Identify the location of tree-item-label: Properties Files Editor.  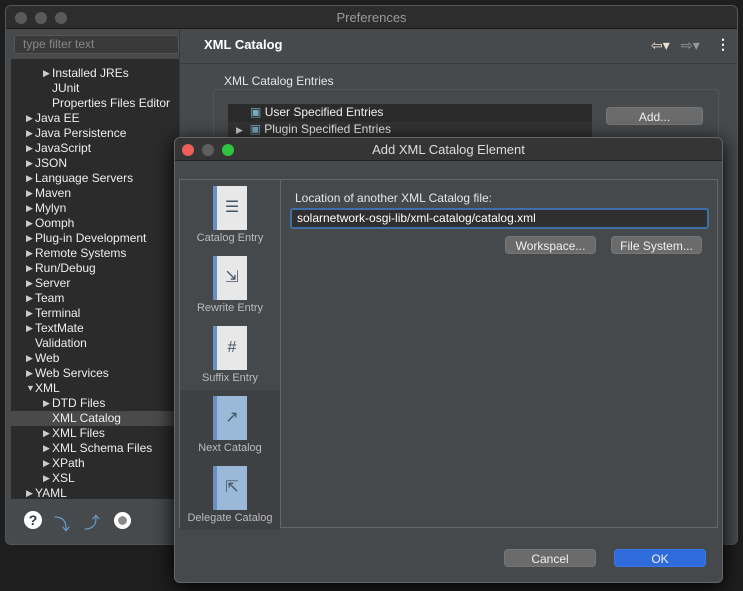
(111, 103).